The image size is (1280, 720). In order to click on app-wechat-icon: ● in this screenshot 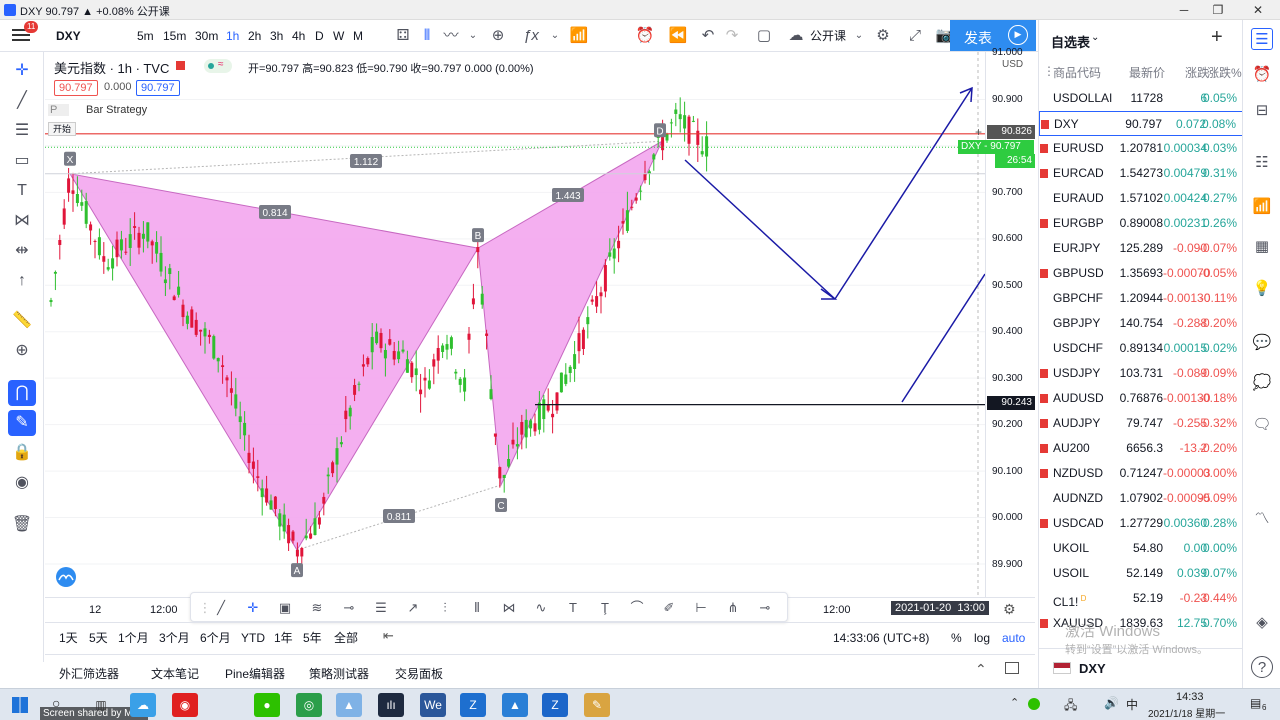, I will do `click(267, 705)`.